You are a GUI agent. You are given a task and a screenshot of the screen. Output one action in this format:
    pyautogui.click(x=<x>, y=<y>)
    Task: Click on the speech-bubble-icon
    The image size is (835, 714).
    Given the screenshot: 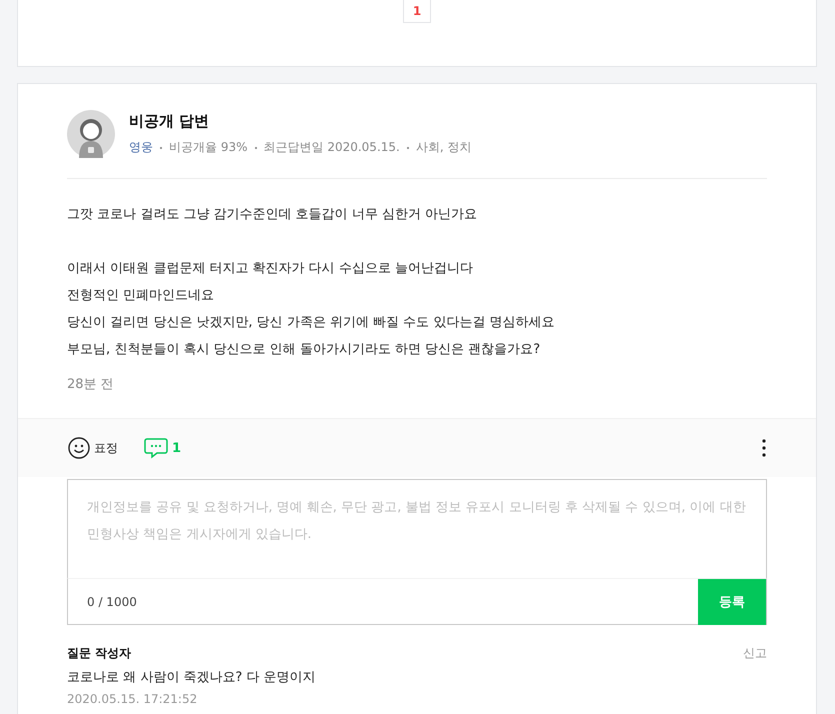 What is the action you would take?
    pyautogui.click(x=156, y=448)
    